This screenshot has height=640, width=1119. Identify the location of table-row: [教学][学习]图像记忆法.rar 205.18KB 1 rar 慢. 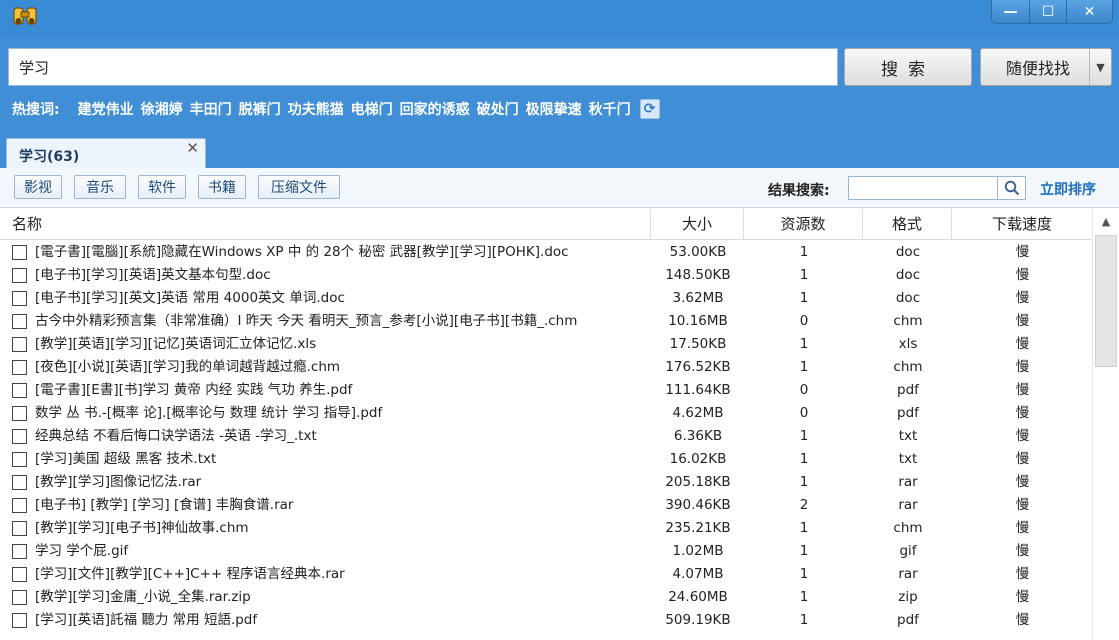
(546, 482).